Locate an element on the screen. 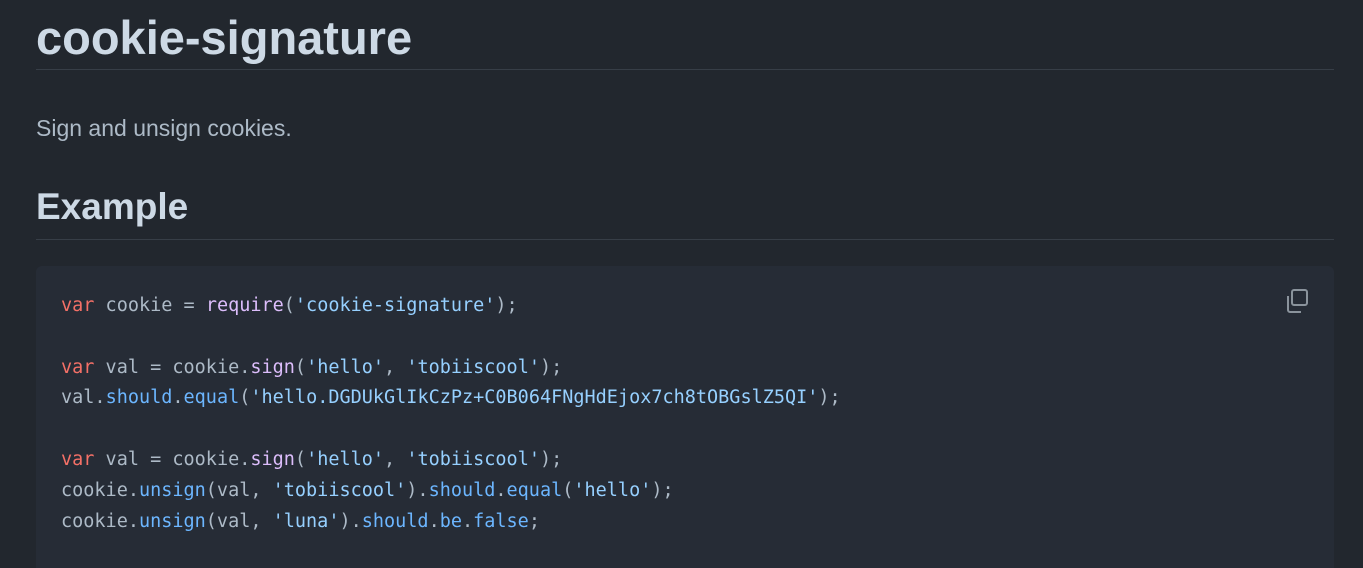  page-title: cookie-signature is located at coordinates (685, 35).